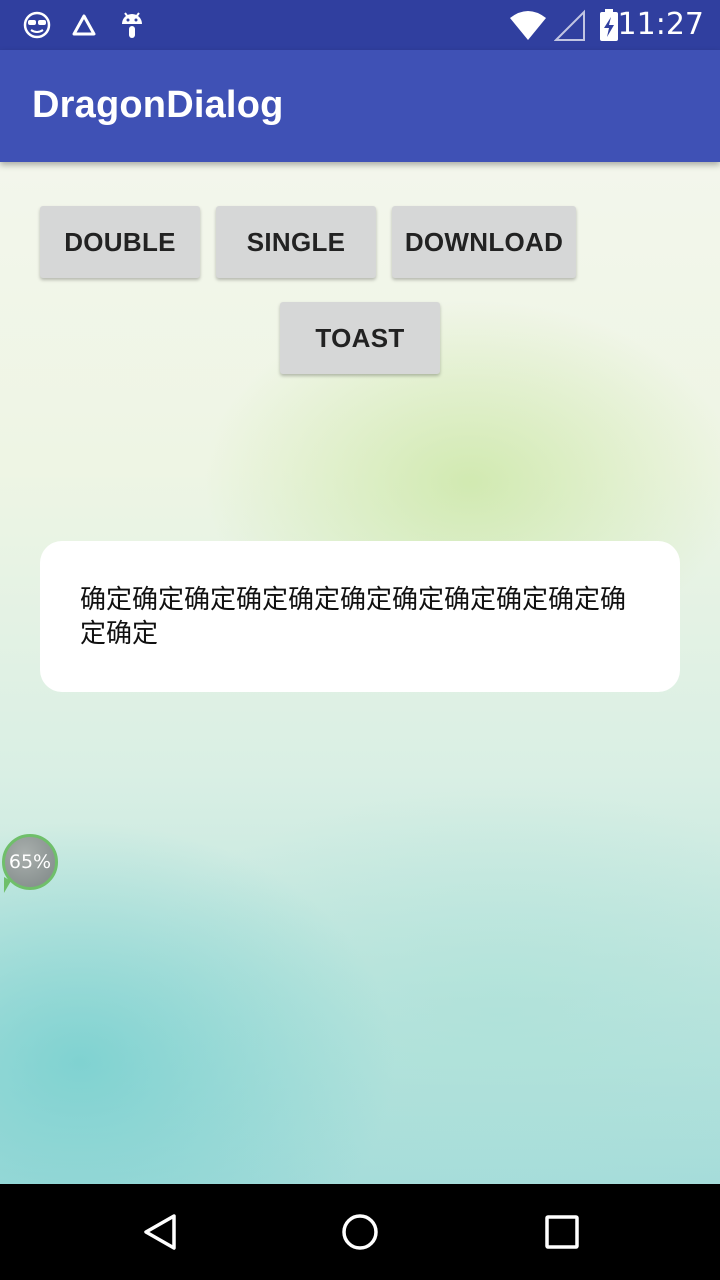 The height and width of the screenshot is (1280, 720). I want to click on navigation-bar, so click(360, 1232).